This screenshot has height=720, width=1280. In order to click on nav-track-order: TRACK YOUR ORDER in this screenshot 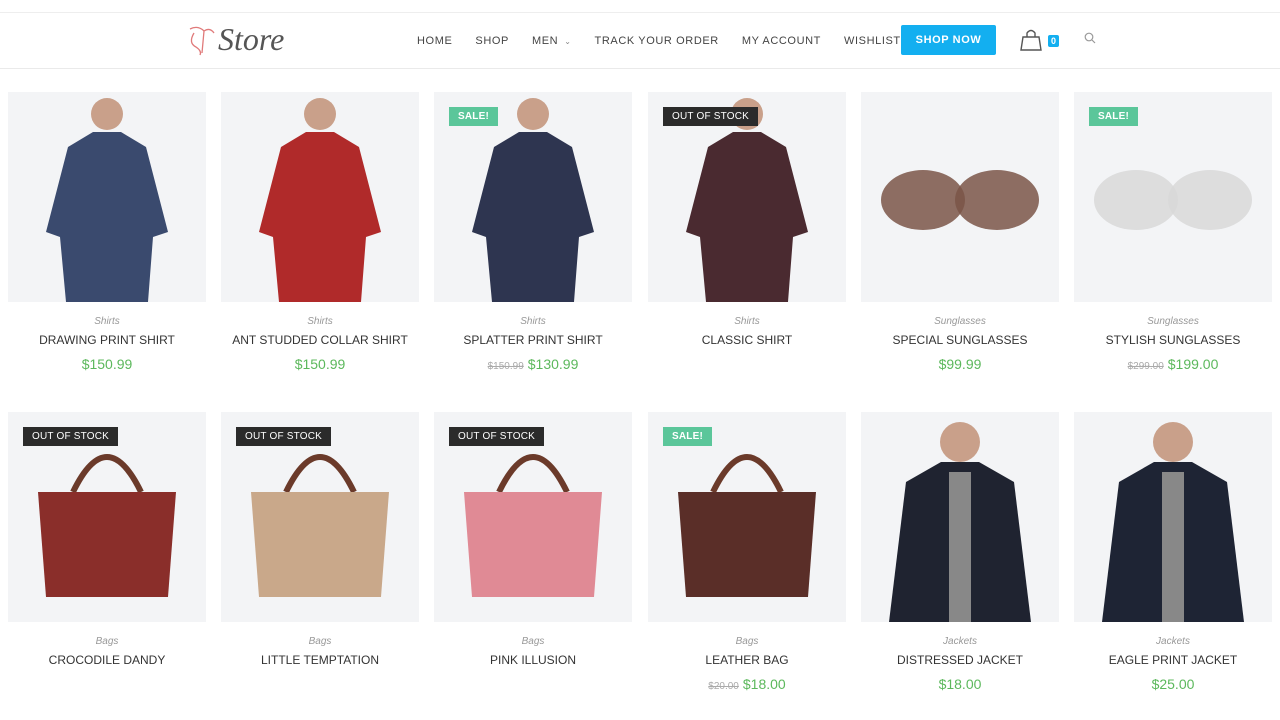, I will do `click(657, 41)`.